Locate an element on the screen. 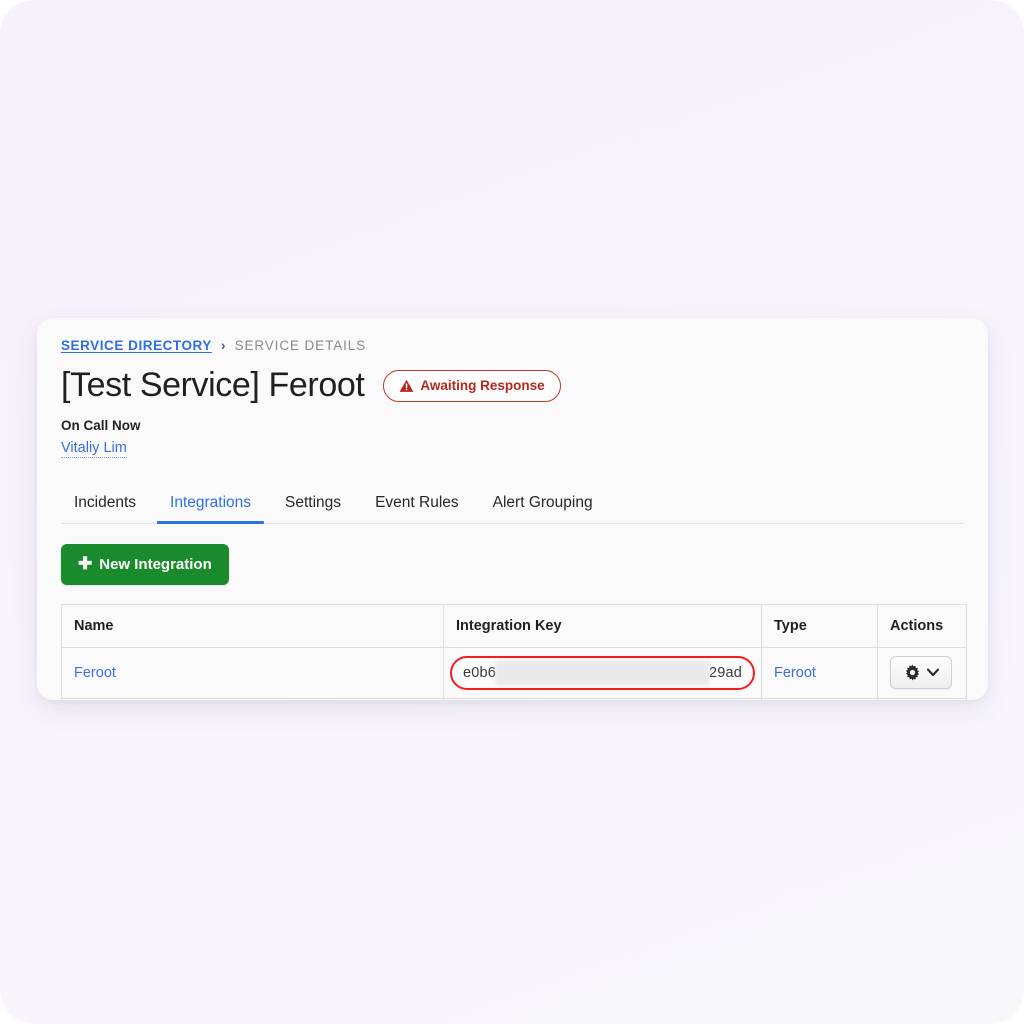  new-integration-button: ✚ New Integration is located at coordinates (145, 564).